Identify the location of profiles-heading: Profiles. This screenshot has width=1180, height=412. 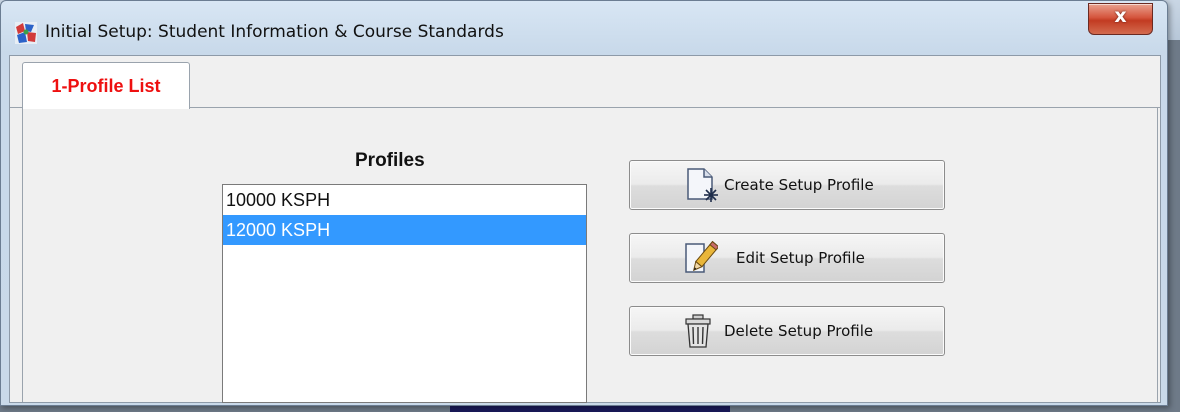
(390, 160).